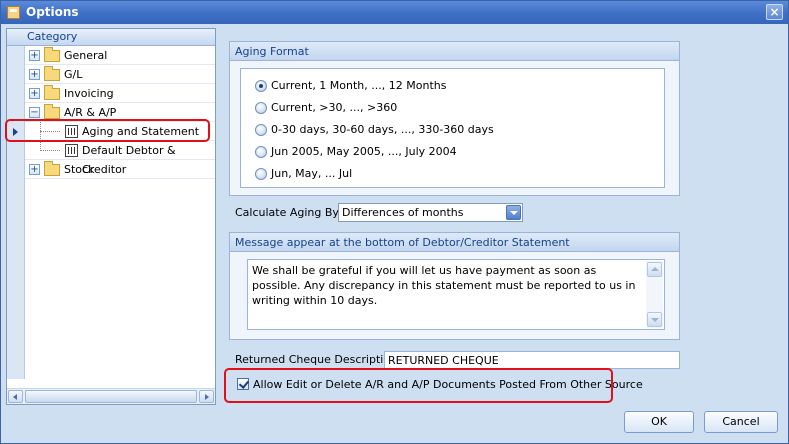  Describe the element at coordinates (52, 12) in the screenshot. I see `window-title: Options` at that location.